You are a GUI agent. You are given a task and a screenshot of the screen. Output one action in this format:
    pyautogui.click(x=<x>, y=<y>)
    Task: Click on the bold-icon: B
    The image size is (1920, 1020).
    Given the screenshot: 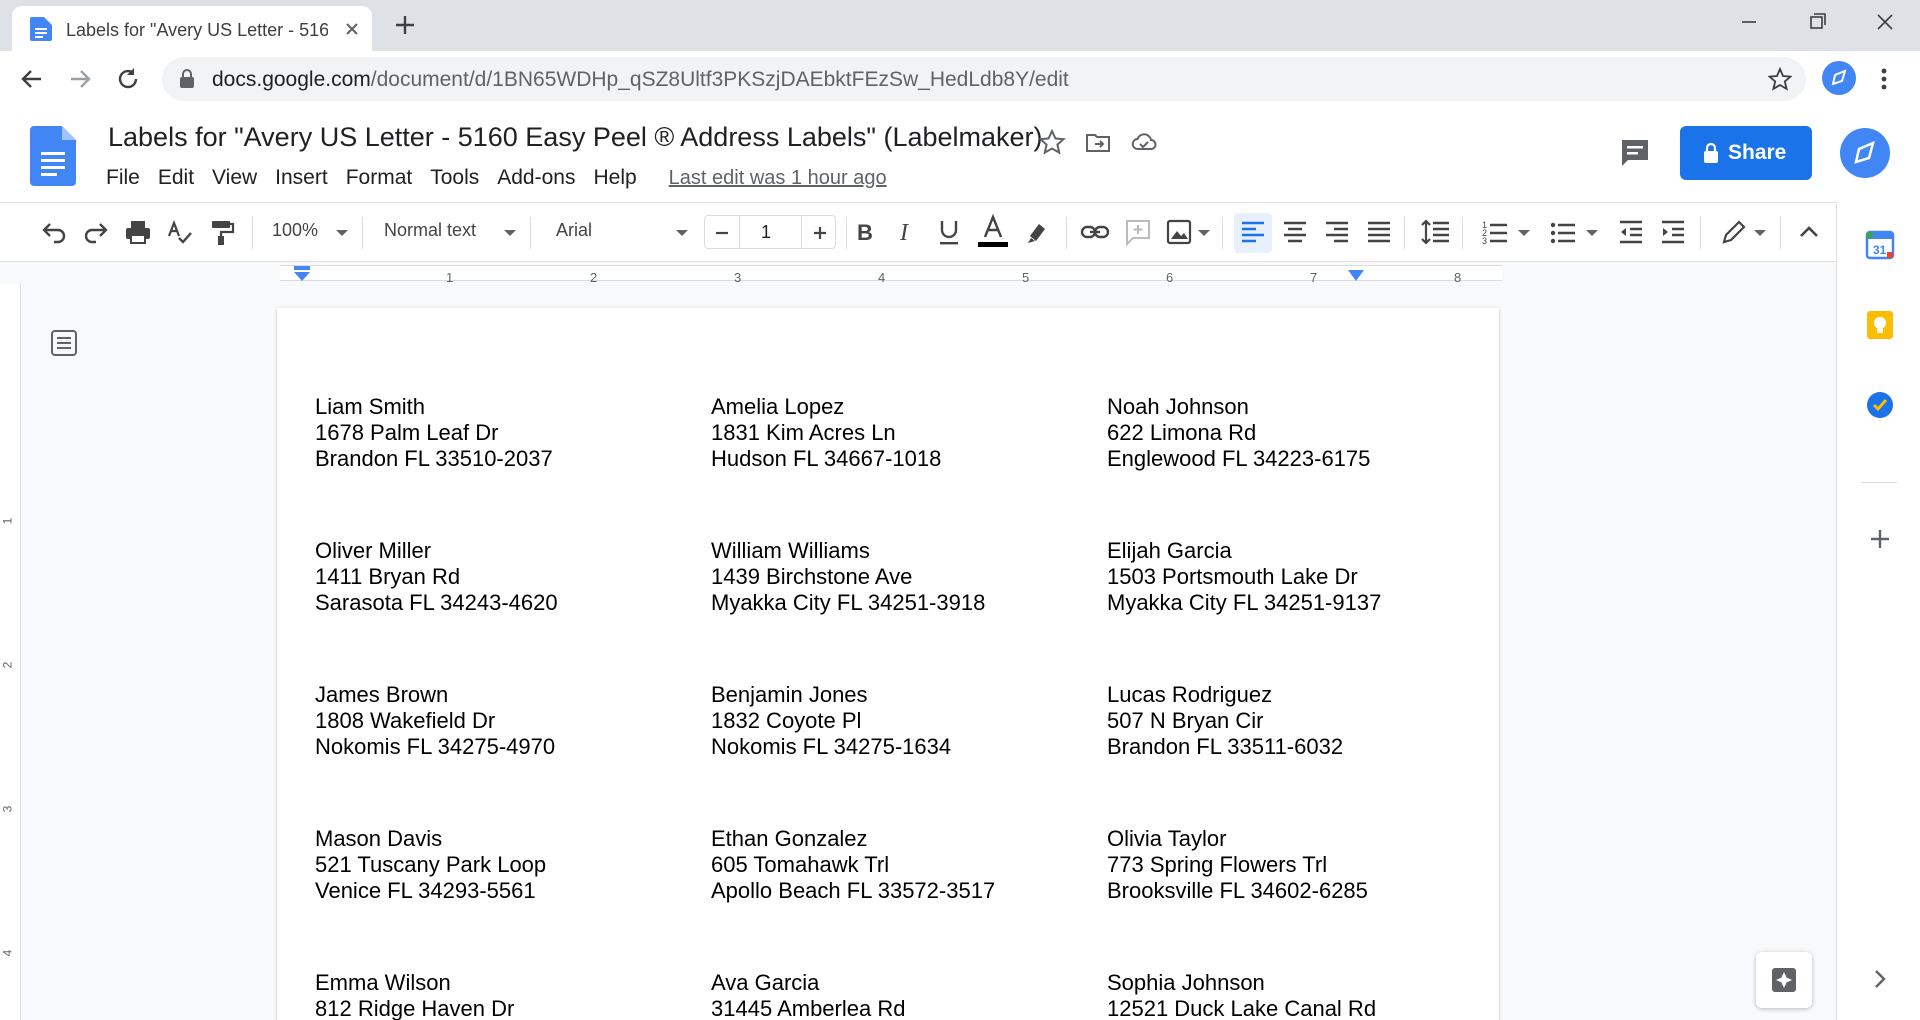 What is the action you would take?
    pyautogui.click(x=865, y=232)
    